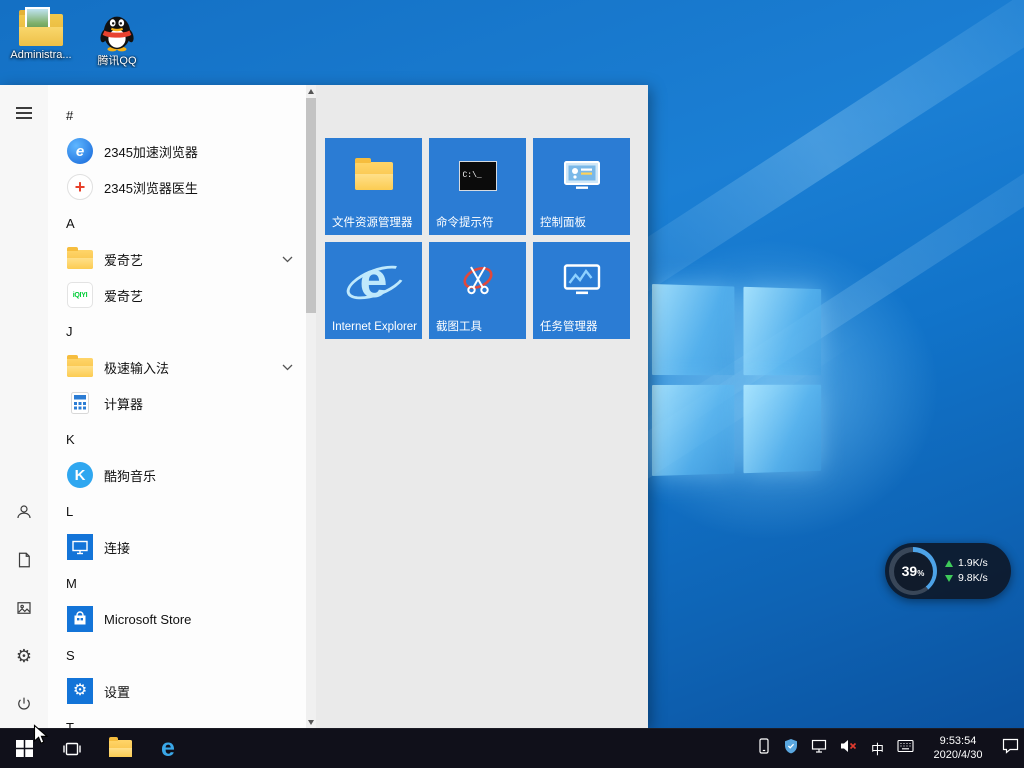 This screenshot has height=768, width=1024. Describe the element at coordinates (958, 748) in the screenshot. I see `clock: 9:53:54 2020/4/30` at that location.